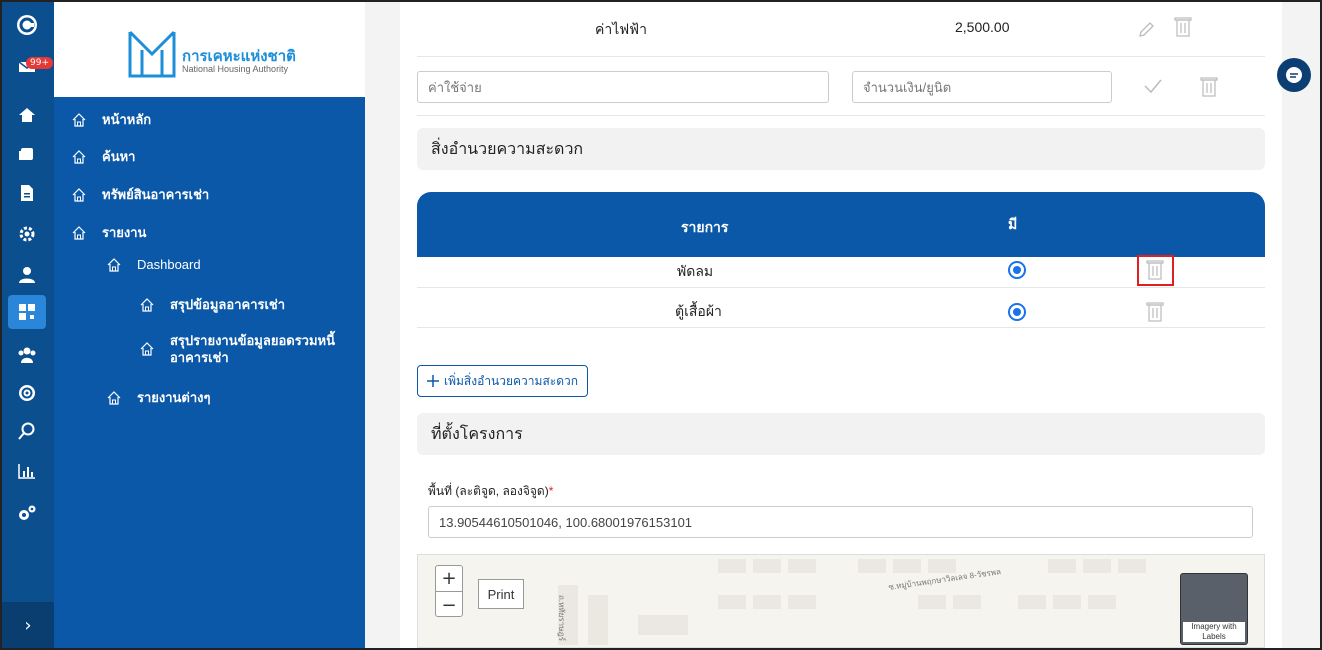  What do you see at coordinates (1214, 632) in the screenshot?
I see `basemap-label: Imagery with Labels` at bounding box center [1214, 632].